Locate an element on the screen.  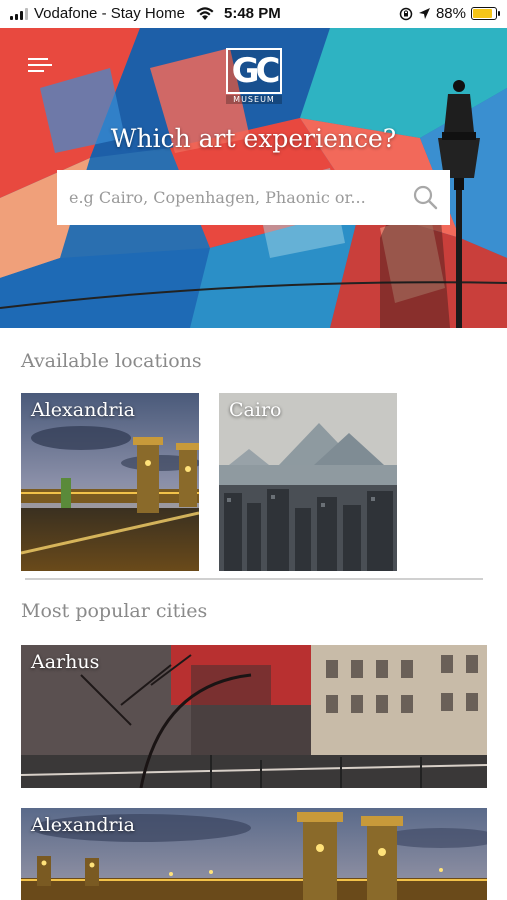
section-divider is located at coordinates (254, 579).